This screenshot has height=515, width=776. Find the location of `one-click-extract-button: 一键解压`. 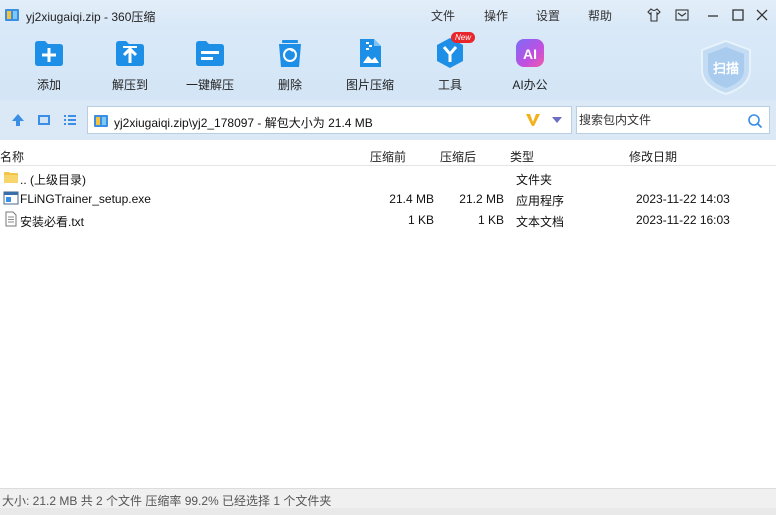

one-click-extract-button: 一键解压 is located at coordinates (210, 66).